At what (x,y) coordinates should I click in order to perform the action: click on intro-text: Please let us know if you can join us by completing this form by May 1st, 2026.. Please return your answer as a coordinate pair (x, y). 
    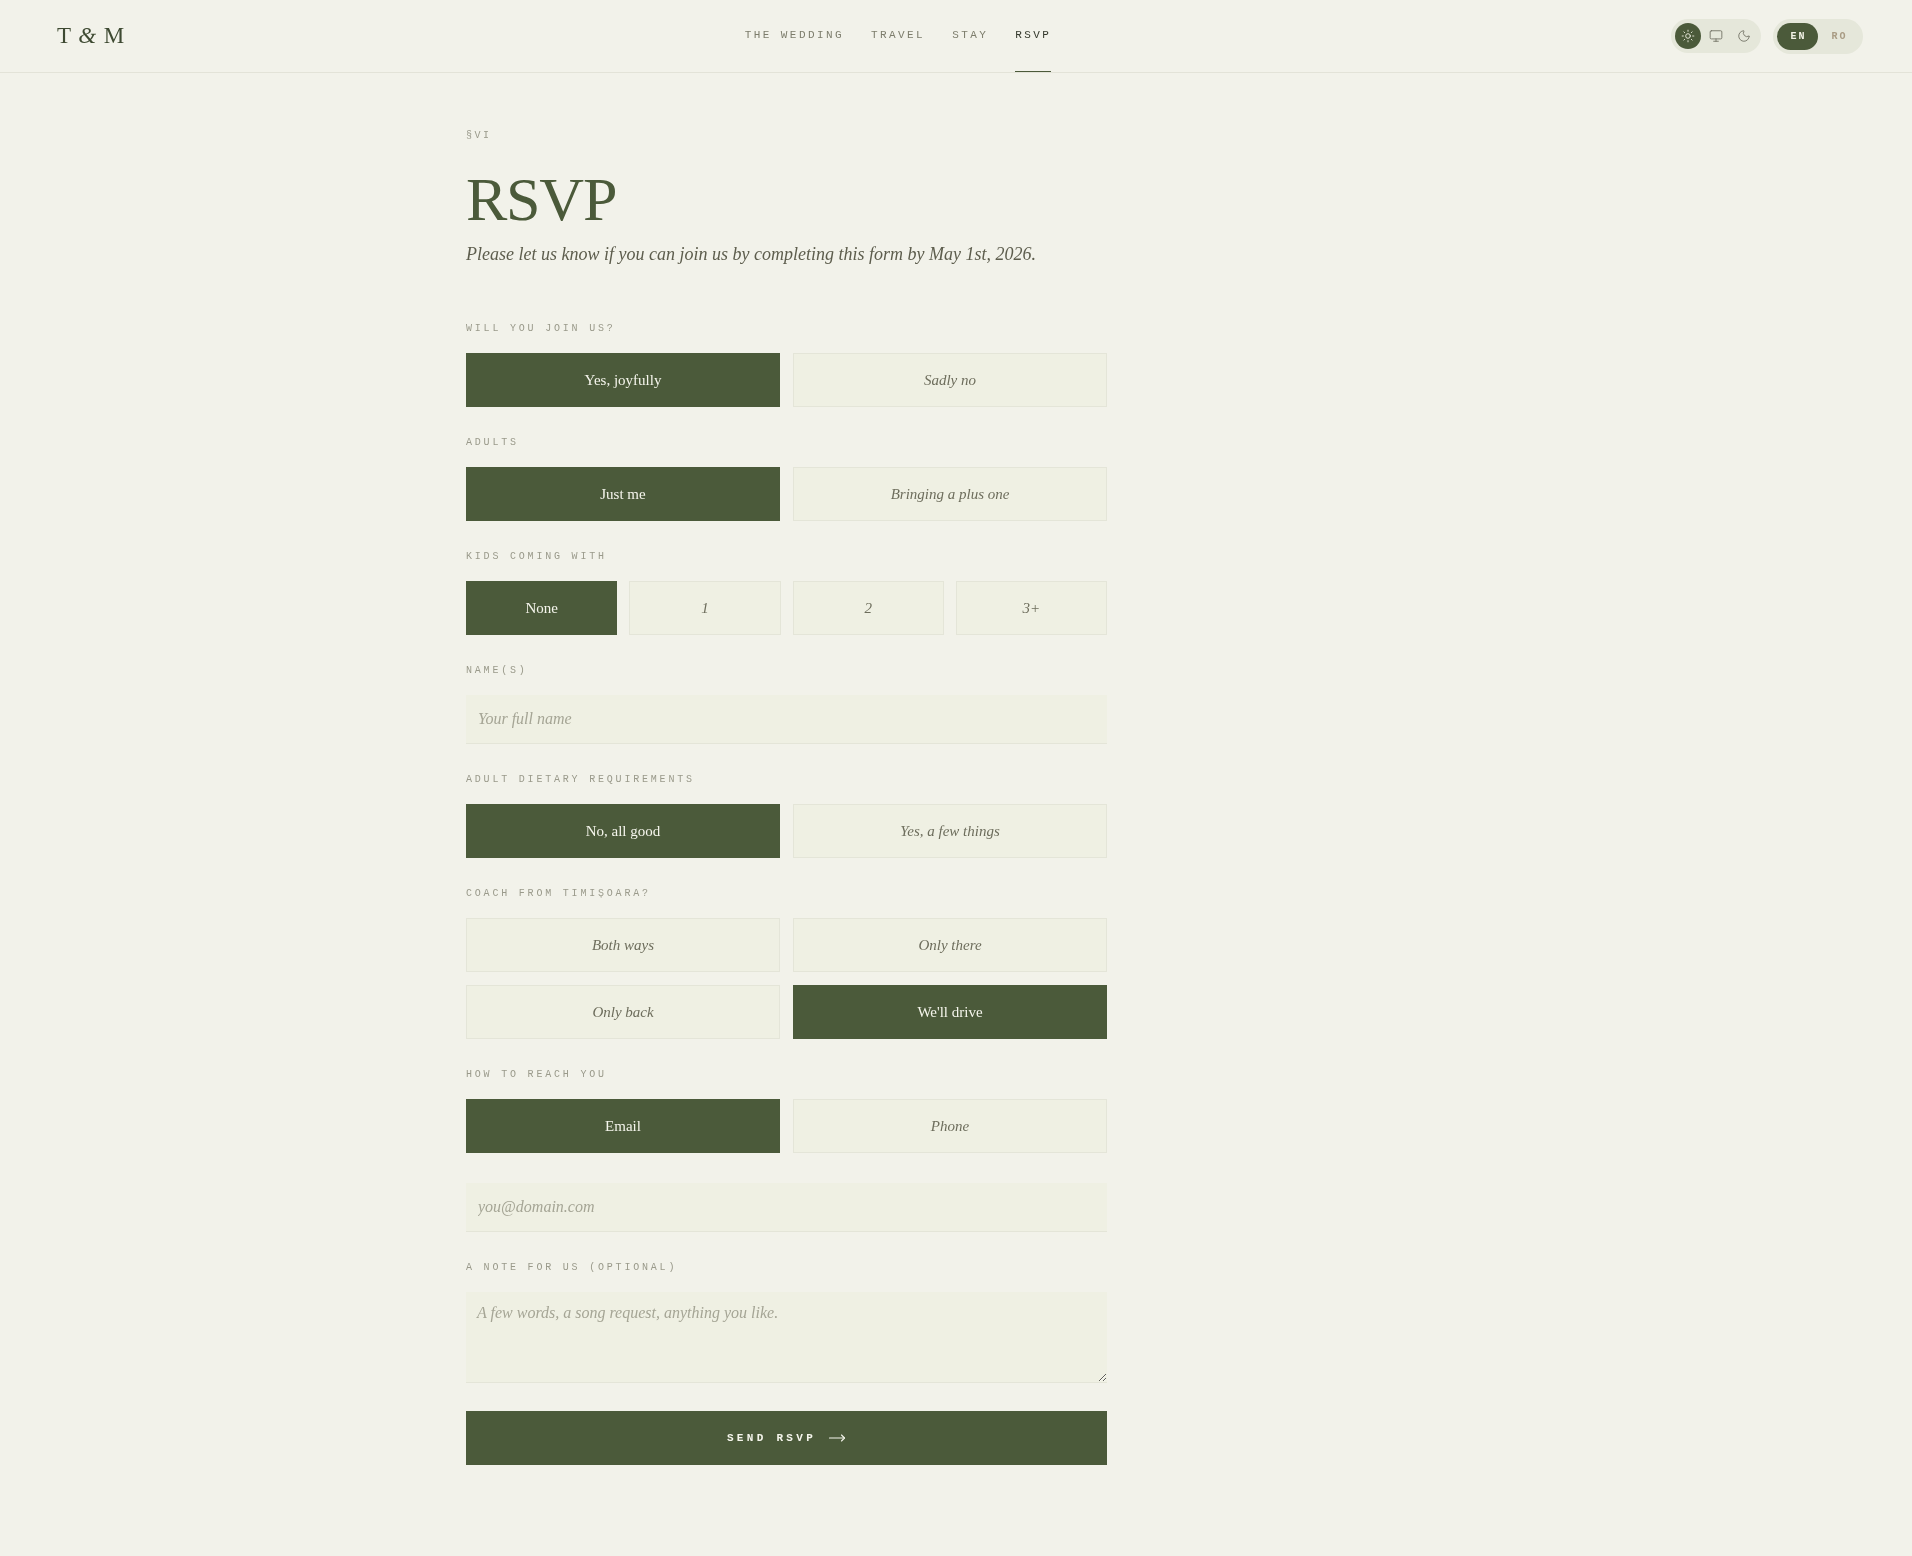
    Looking at the image, I should click on (751, 254).